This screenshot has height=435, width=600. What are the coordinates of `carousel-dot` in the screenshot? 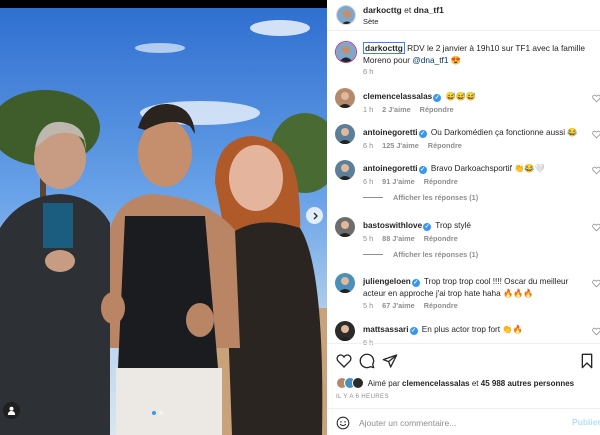 It's located at (161, 413).